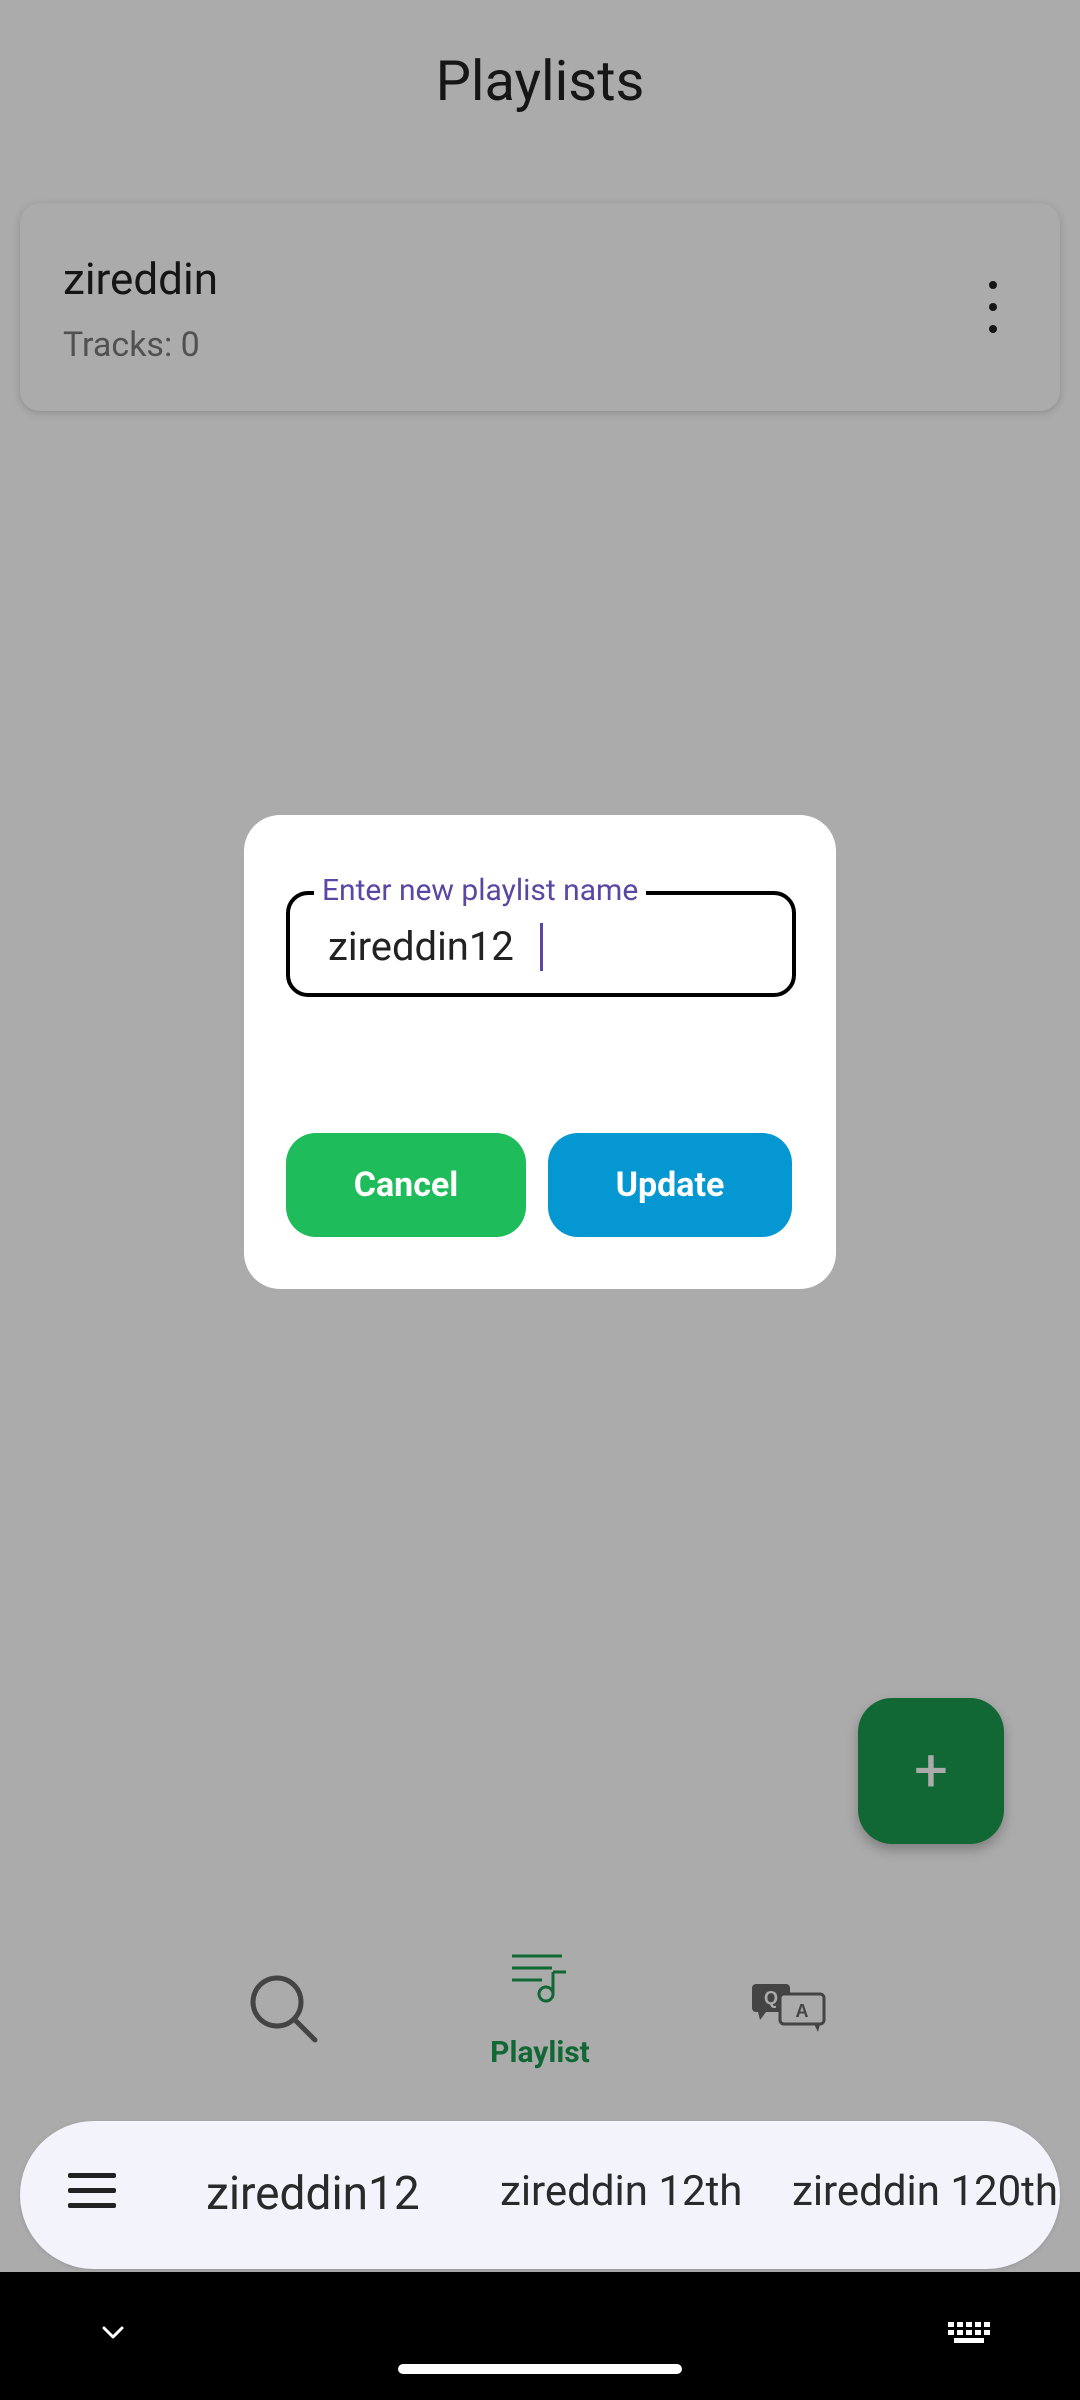 Image resolution: width=1080 pixels, height=2400 pixels. I want to click on keyboard-suggestion-bar: zireddin12 zireddin 12th zireddin 120th, so click(540, 2195).